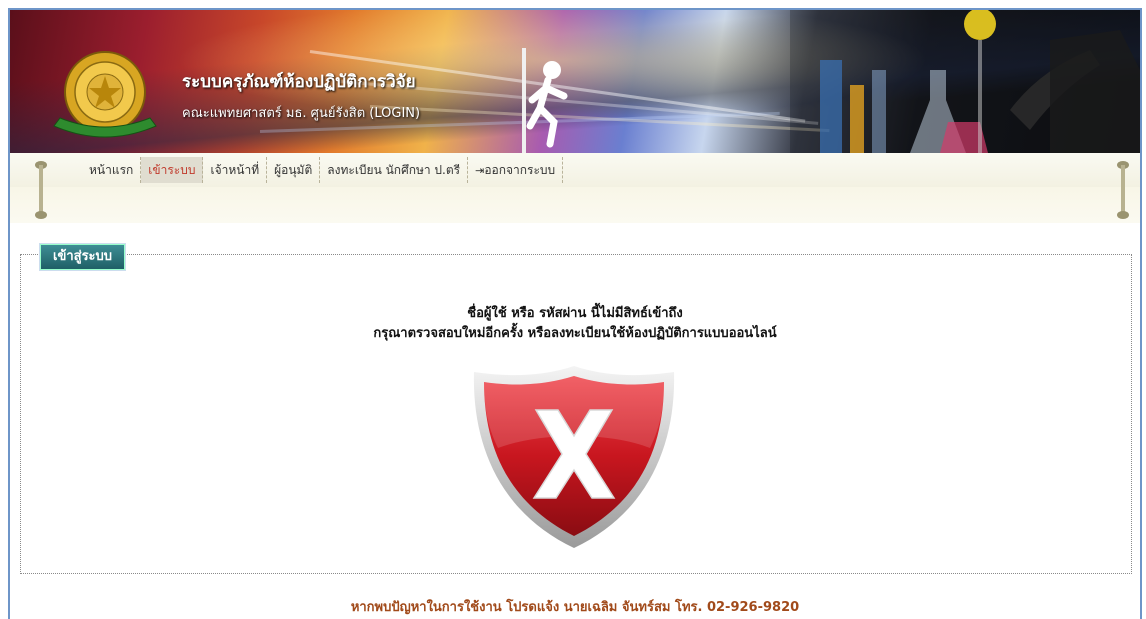 The height and width of the screenshot is (619, 1146). Describe the element at coordinates (480, 170) in the screenshot. I see `logout-icon: ⇥` at that location.